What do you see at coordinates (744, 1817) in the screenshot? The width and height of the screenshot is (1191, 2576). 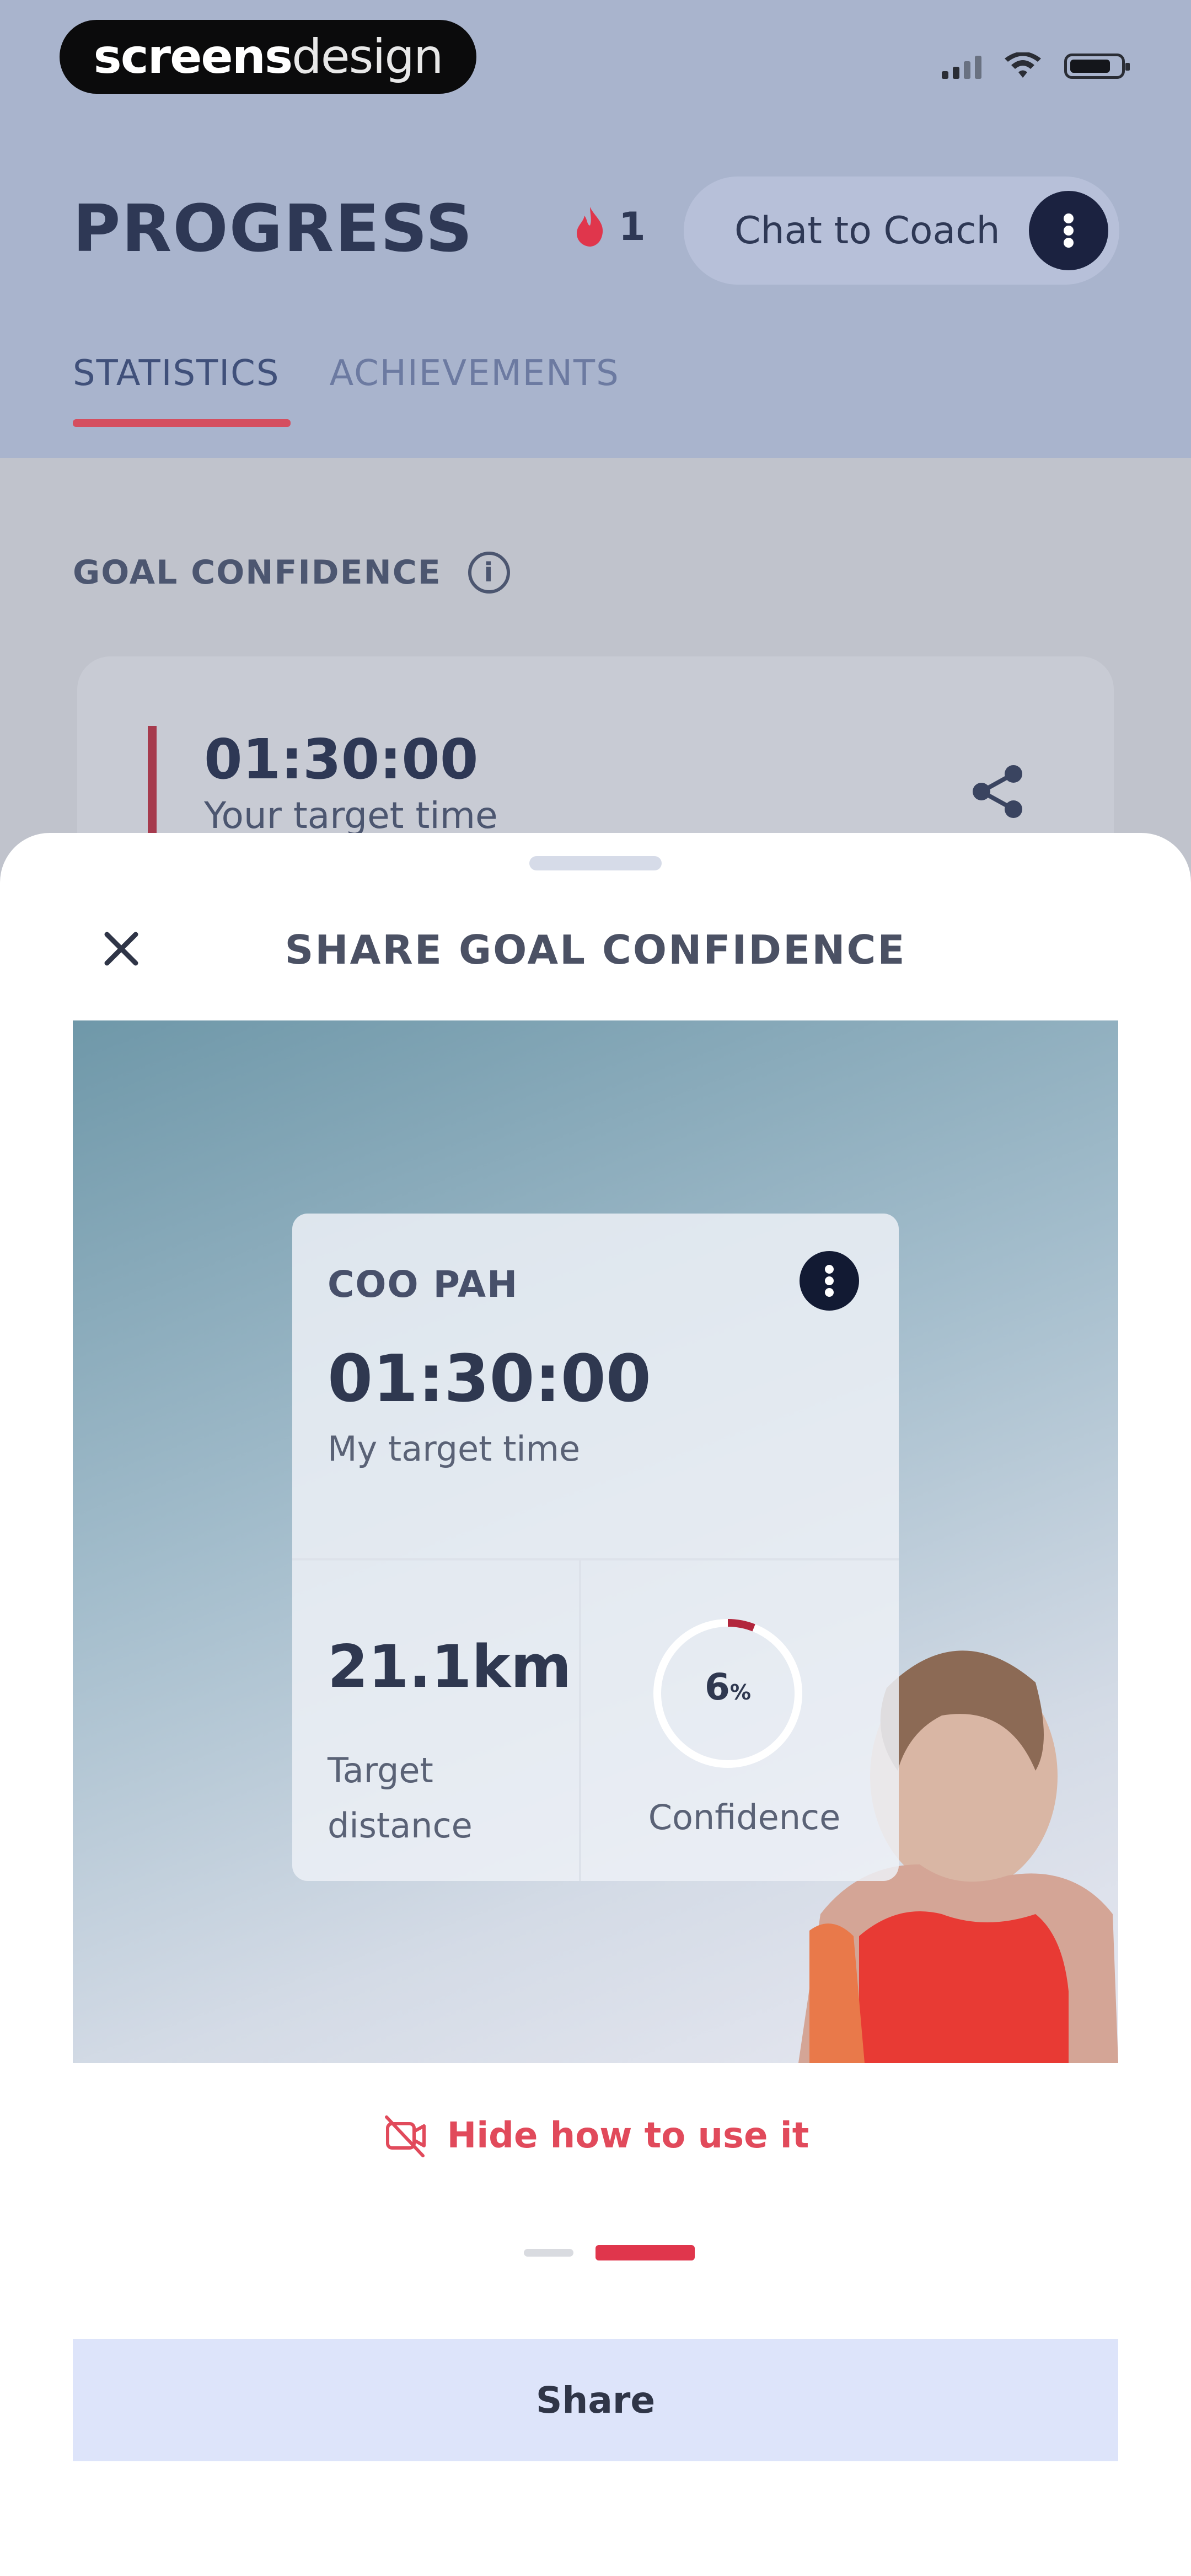 I see `confidence-label: Confidence` at bounding box center [744, 1817].